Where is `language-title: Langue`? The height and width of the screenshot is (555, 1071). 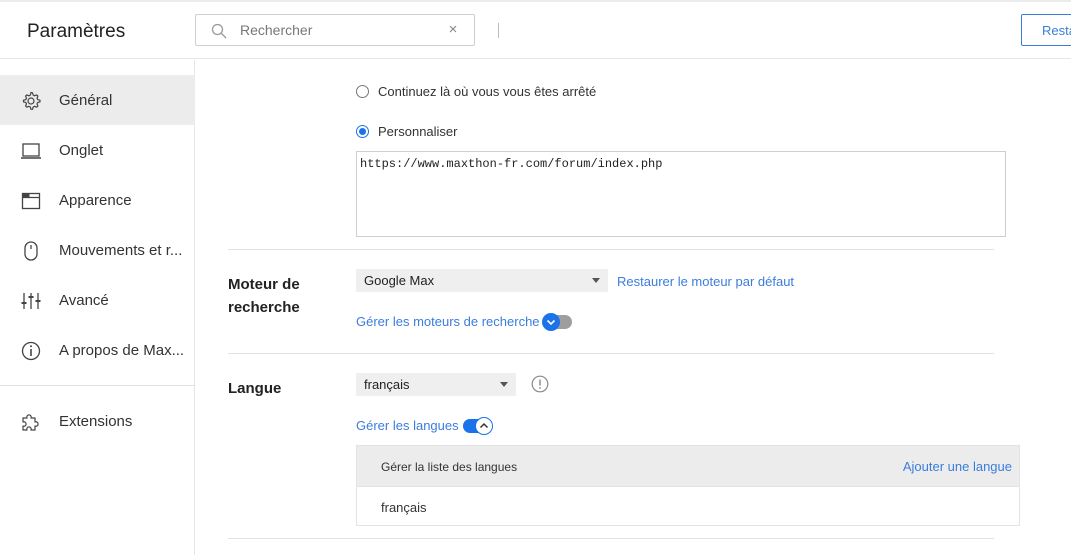
language-title: Langue is located at coordinates (255, 388).